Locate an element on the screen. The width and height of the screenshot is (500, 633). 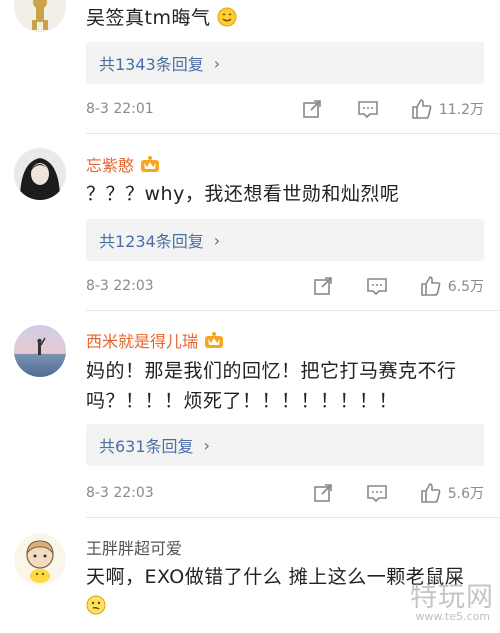
comment-text: 吴签真tm晦气 is located at coordinates (286, 18).